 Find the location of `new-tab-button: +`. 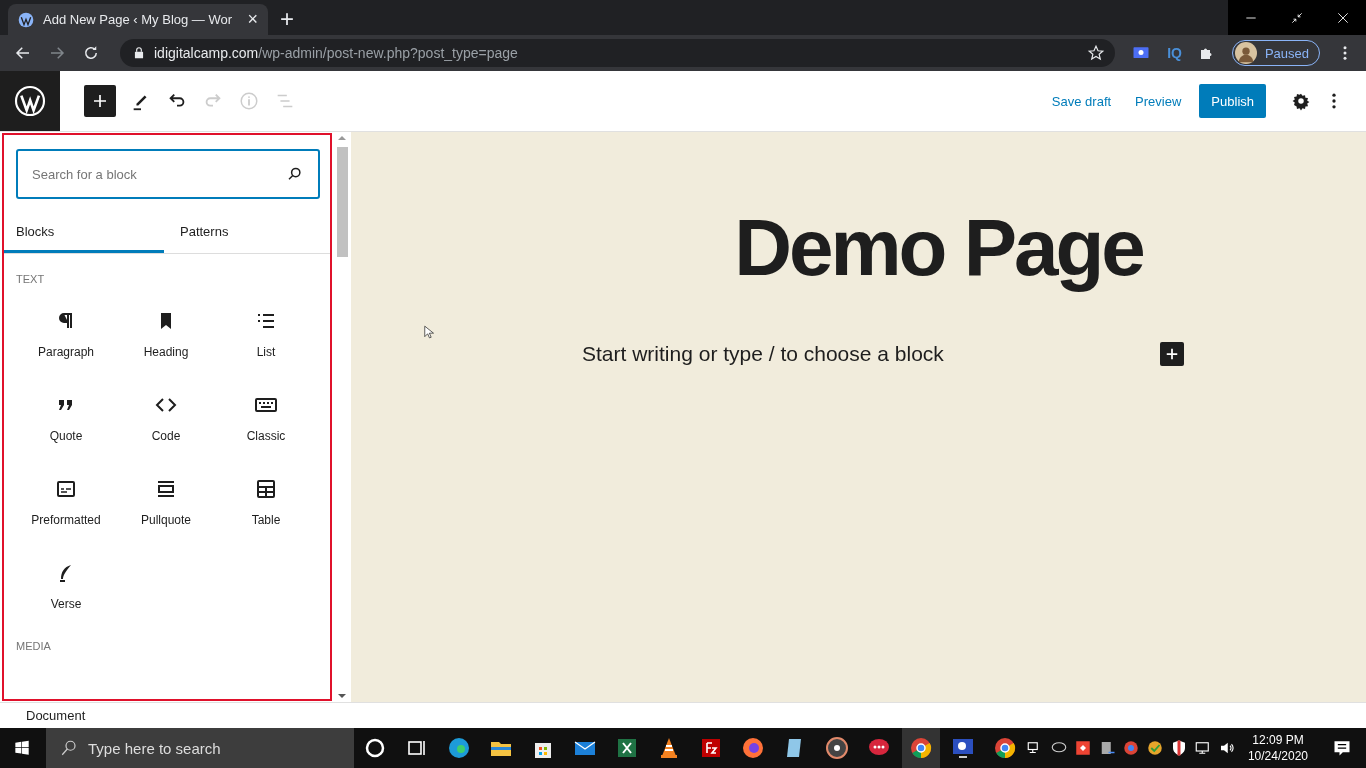

new-tab-button: + is located at coordinates (287, 19).